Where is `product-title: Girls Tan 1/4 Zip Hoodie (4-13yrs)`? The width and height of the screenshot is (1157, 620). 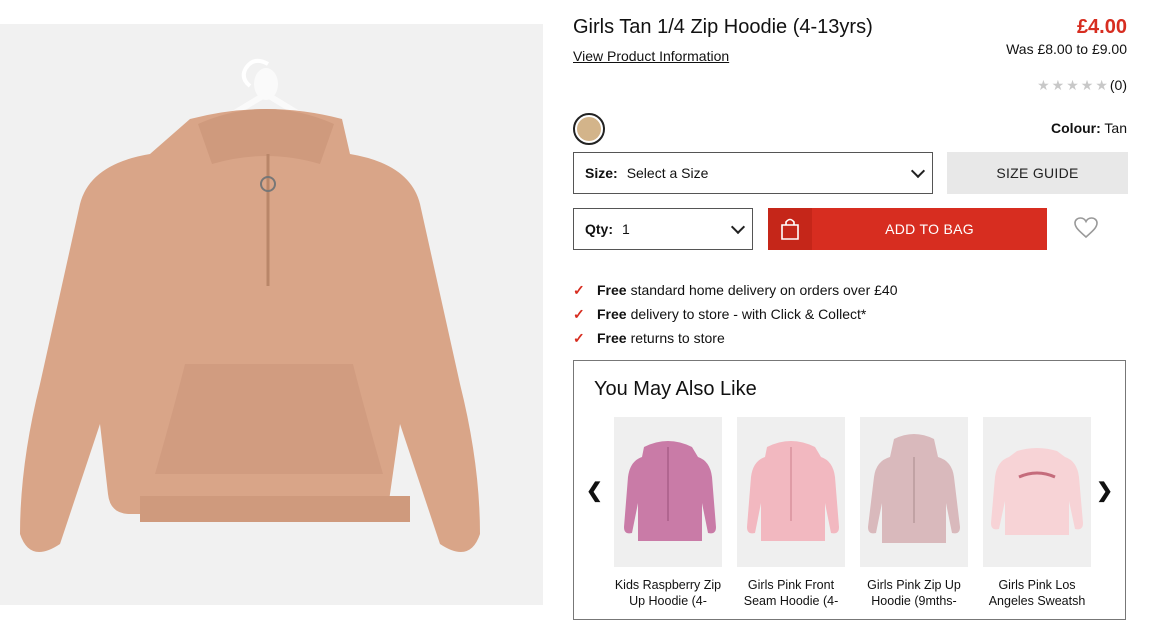 product-title: Girls Tan 1/4 Zip Hoodie (4-13yrs) is located at coordinates (723, 27).